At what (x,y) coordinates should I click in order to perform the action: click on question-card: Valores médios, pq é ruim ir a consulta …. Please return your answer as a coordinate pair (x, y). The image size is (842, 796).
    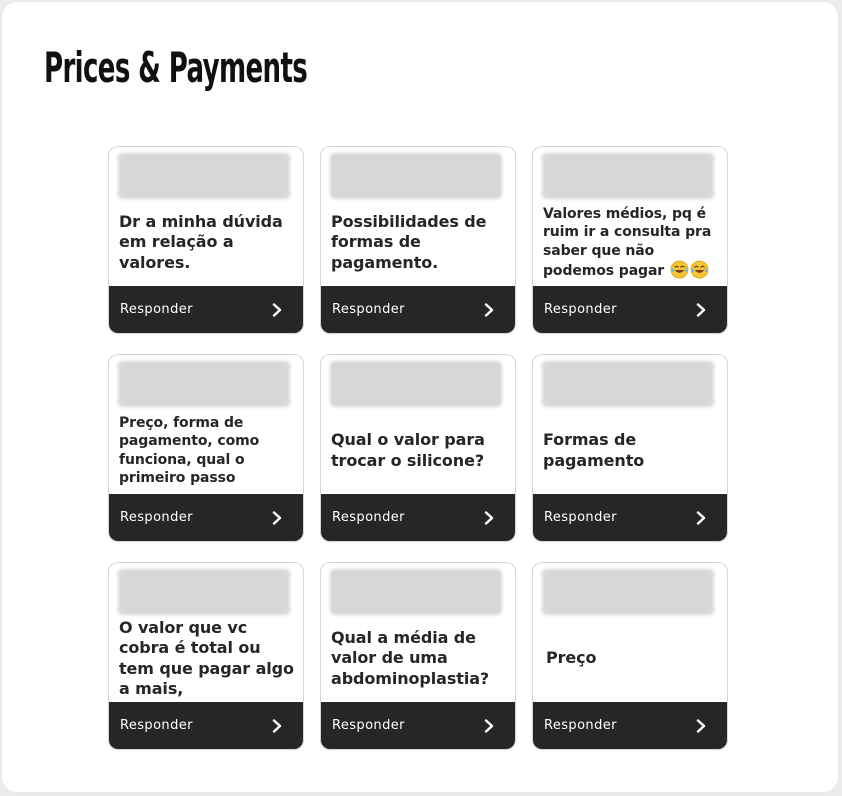
    Looking at the image, I should click on (630, 240).